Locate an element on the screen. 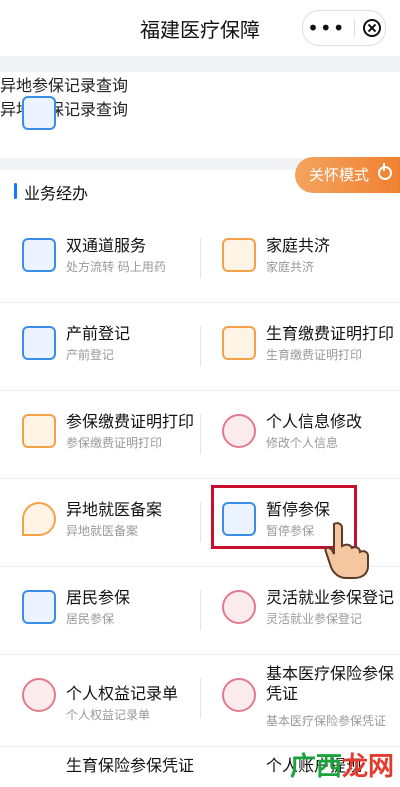 This screenshot has width=400, height=787. service-insurance-payment-print: 参保缴费证明打印 参保缴费证明打印 is located at coordinates (100, 434).